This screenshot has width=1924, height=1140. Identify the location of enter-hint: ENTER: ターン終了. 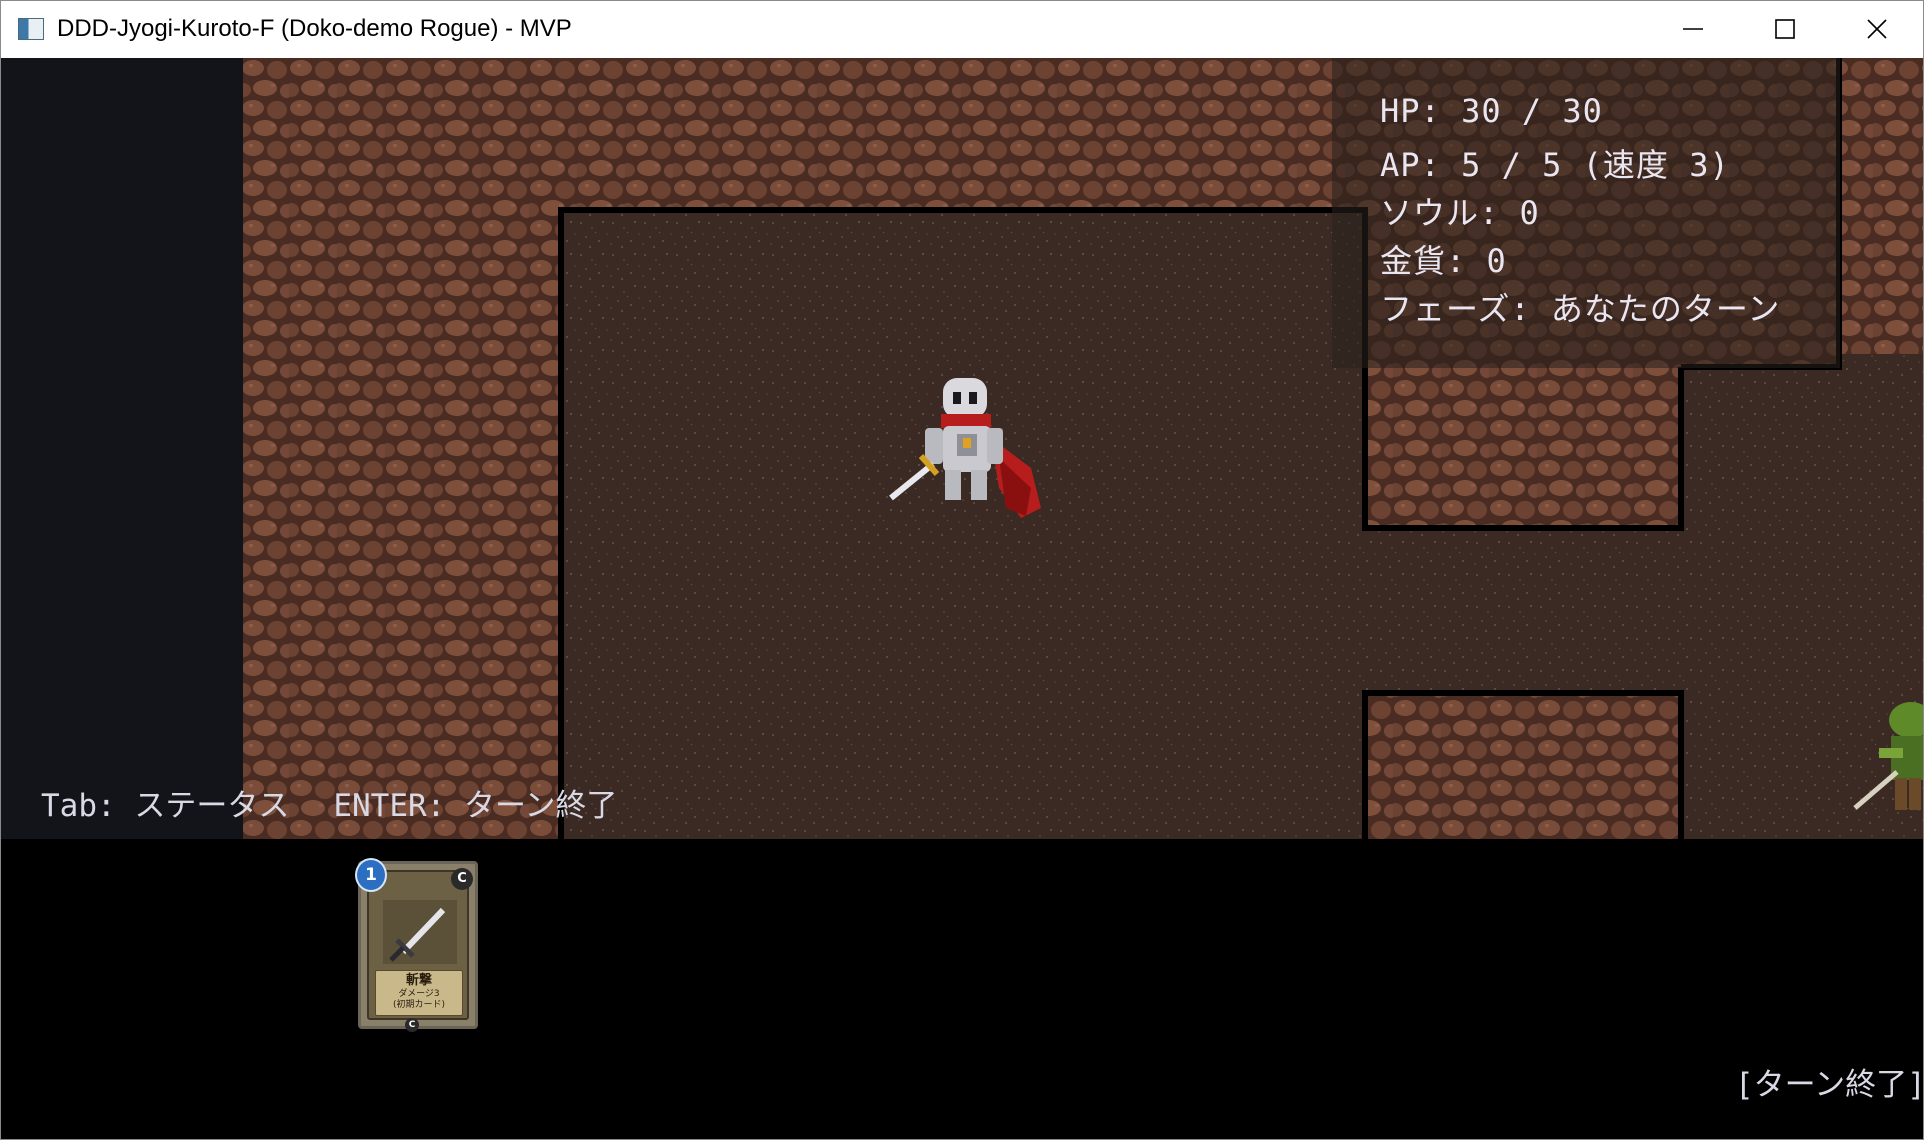
(475, 806).